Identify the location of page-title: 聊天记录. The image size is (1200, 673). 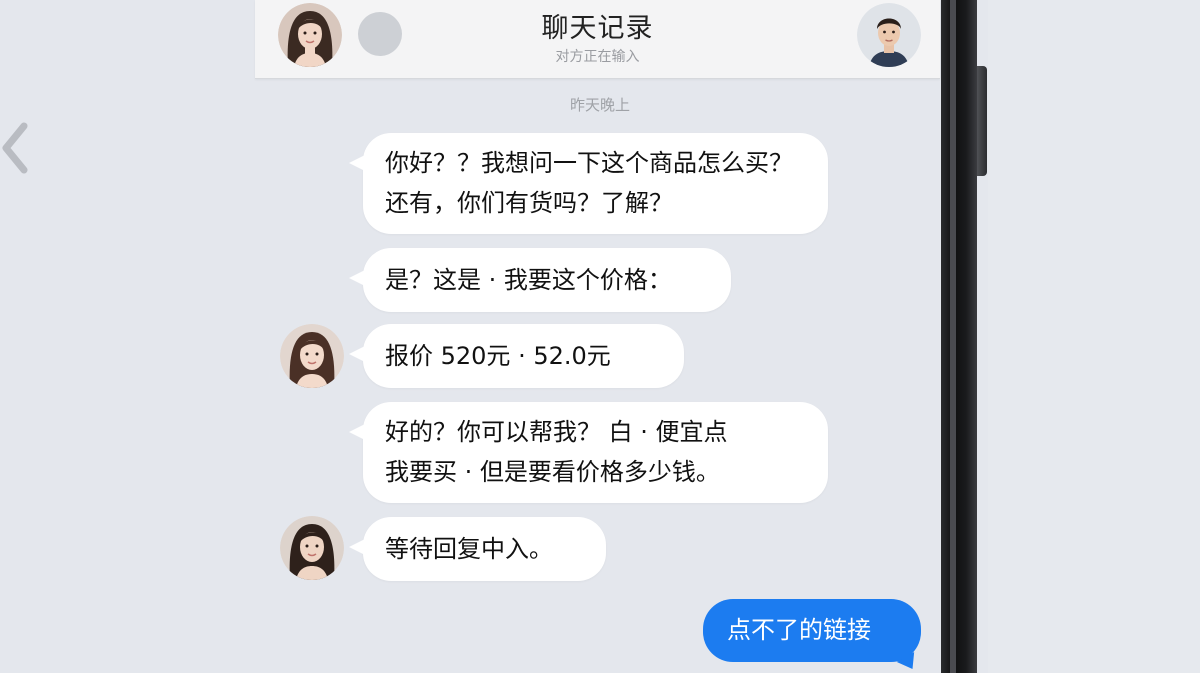
(597, 28).